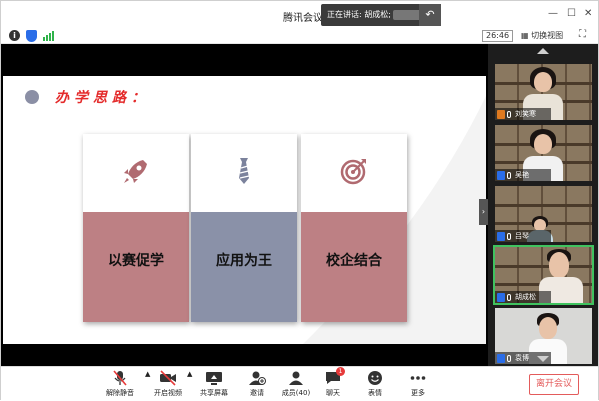 This screenshot has height=401, width=599. Describe the element at coordinates (582, 34) in the screenshot. I see `fullscreen-icon: ⛶` at that location.